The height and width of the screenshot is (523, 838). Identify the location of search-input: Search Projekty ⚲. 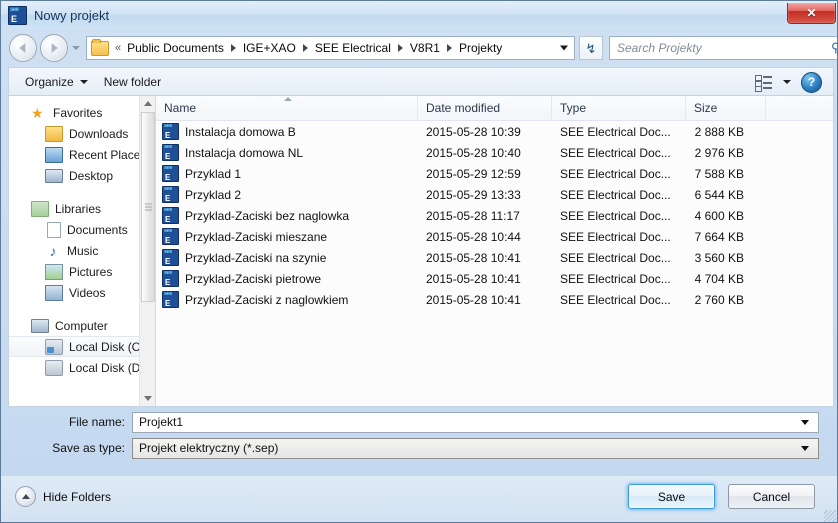
(723, 48).